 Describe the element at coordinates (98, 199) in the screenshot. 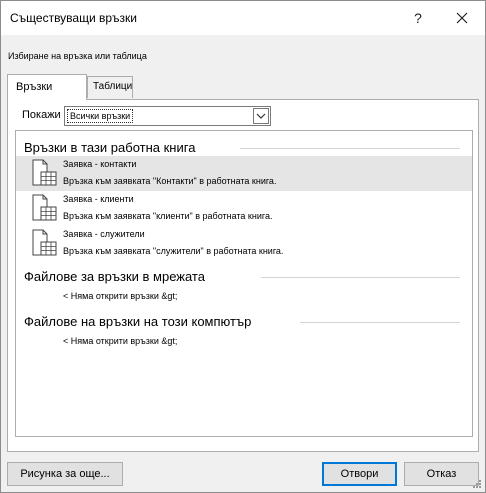

I see `connection-name: Заявка - клиенти` at that location.